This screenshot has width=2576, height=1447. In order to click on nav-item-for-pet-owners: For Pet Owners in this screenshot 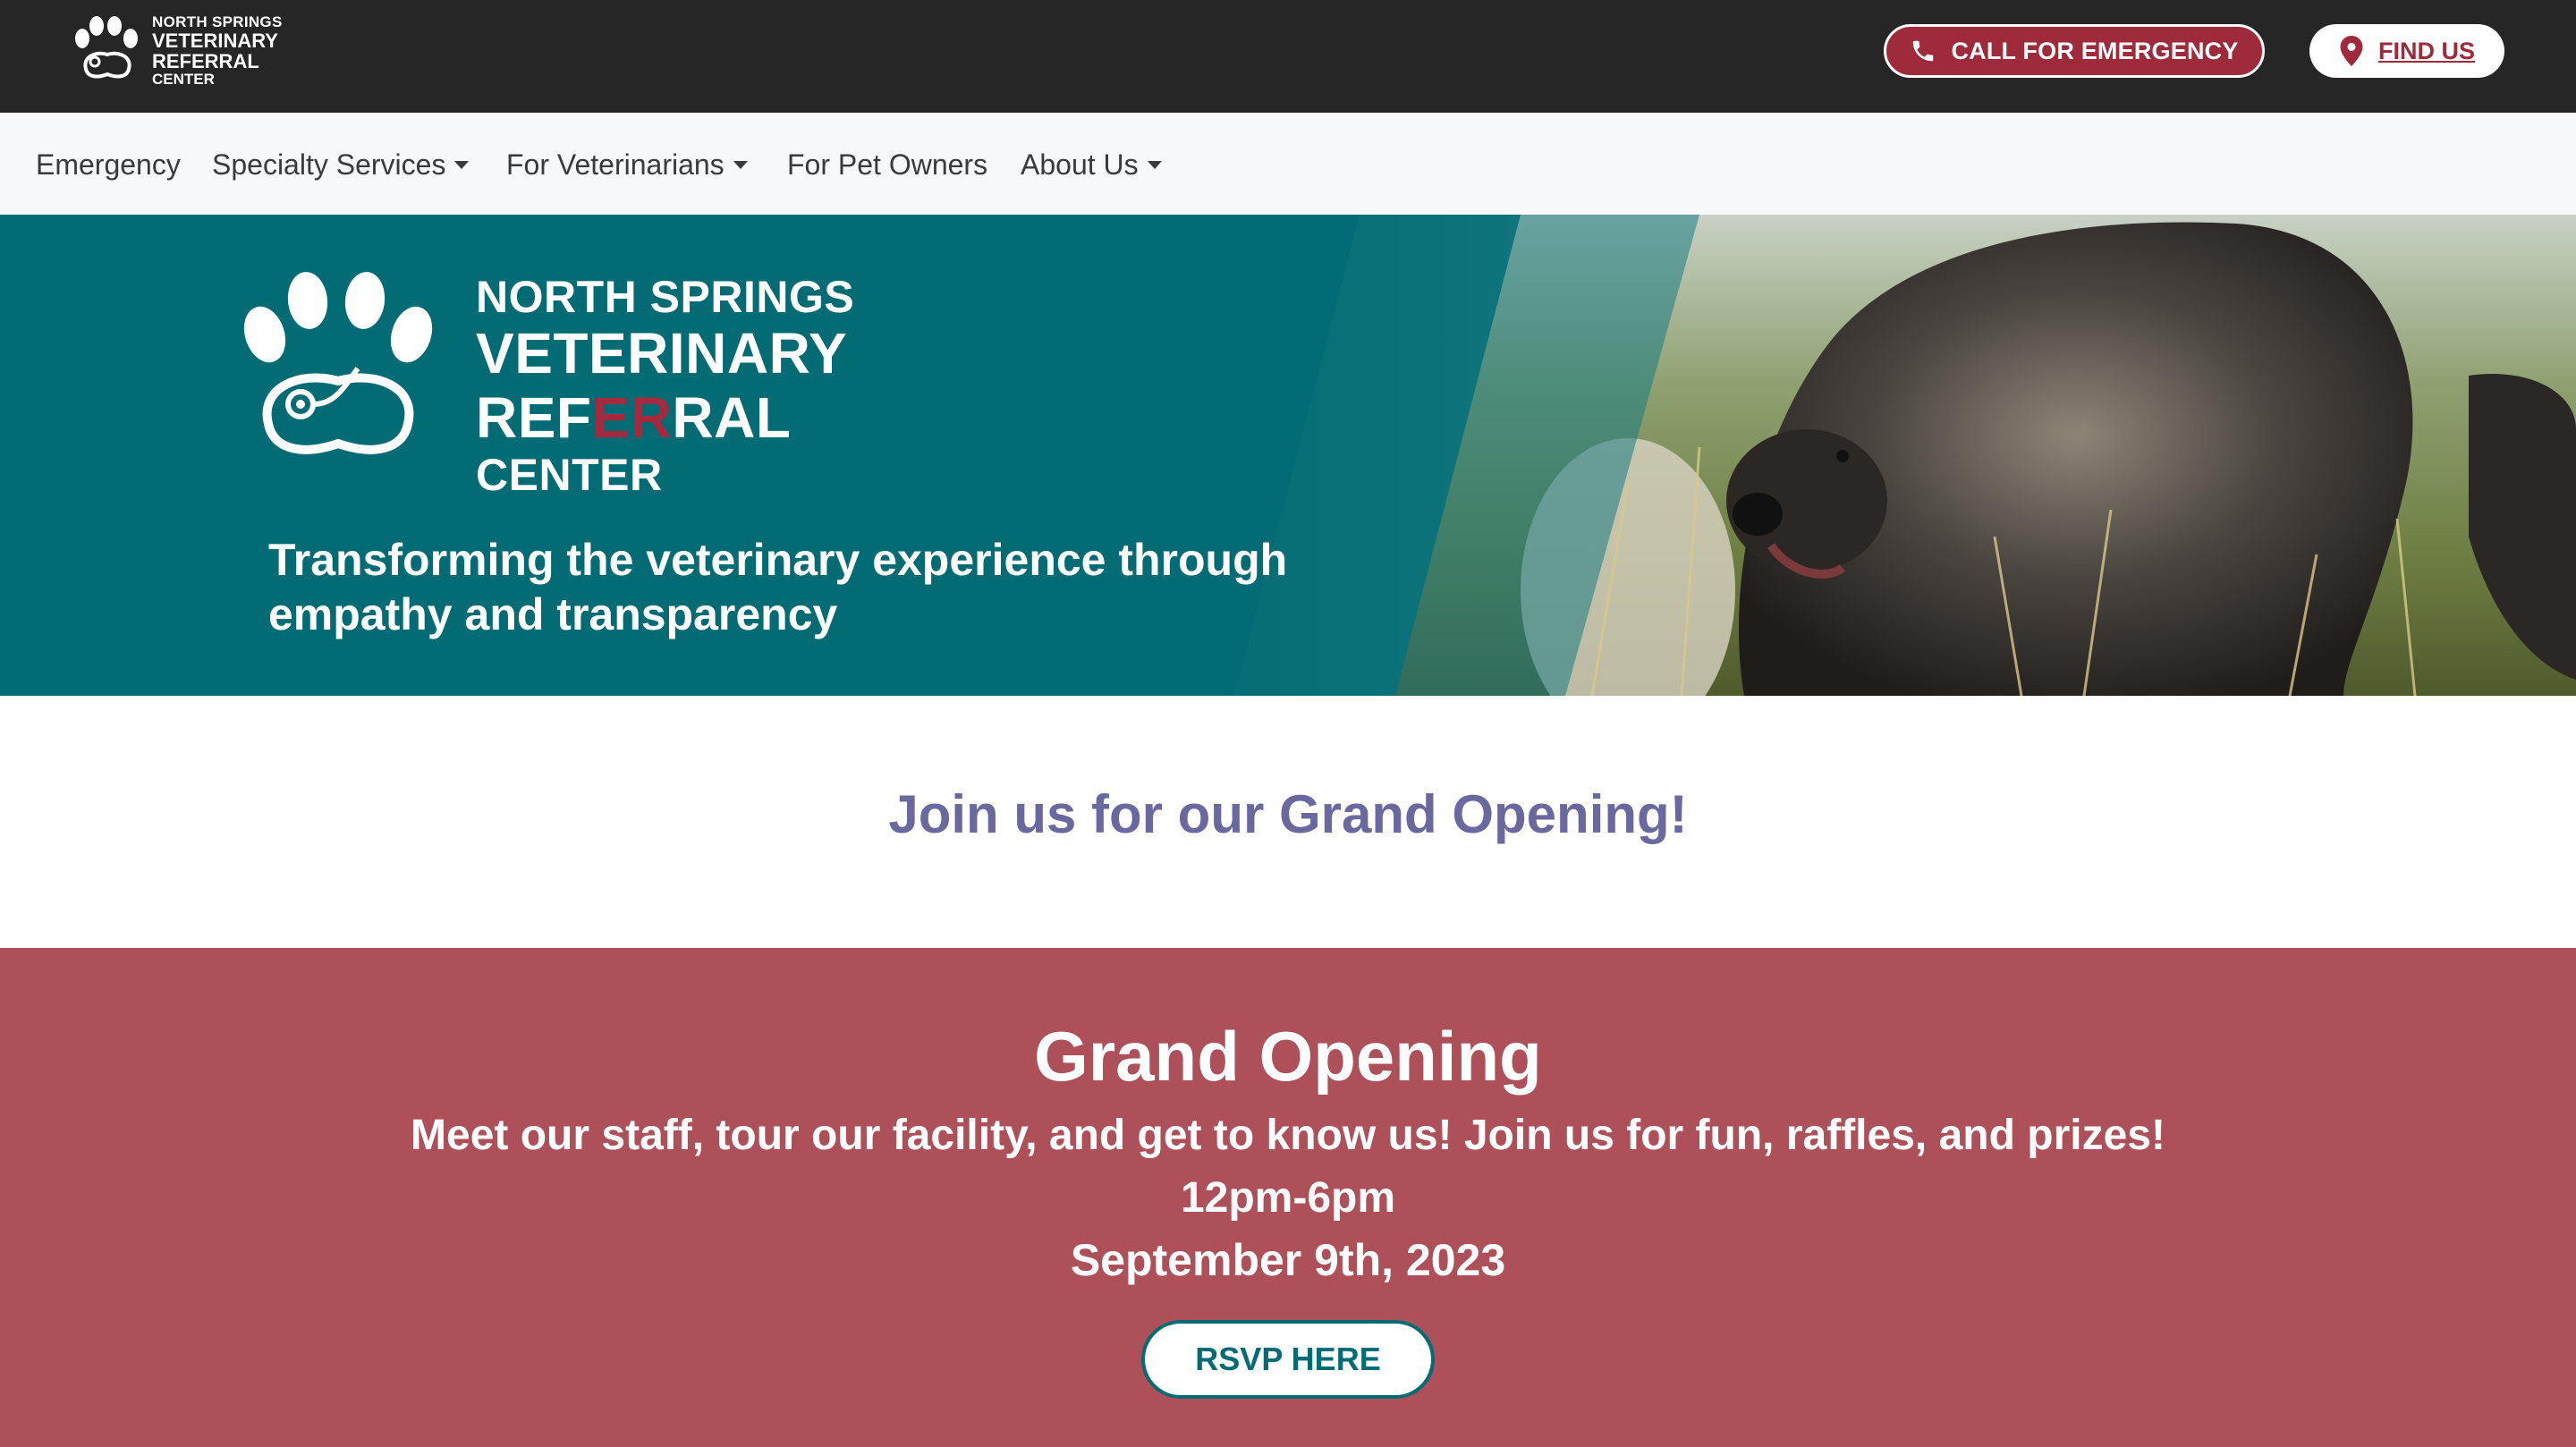, I will do `click(887, 165)`.